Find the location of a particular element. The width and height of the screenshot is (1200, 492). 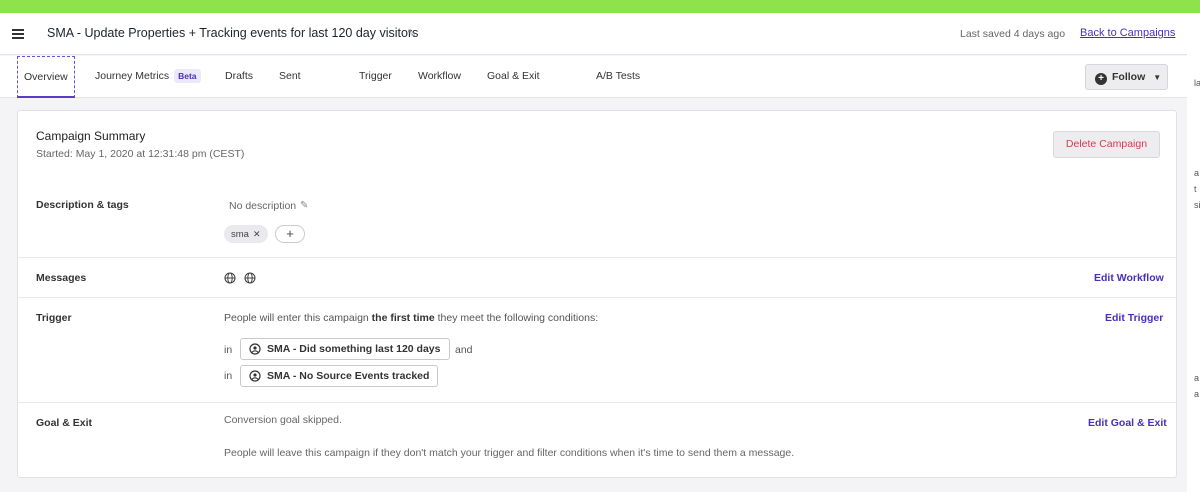

top-accent-bar is located at coordinates (600, 6).